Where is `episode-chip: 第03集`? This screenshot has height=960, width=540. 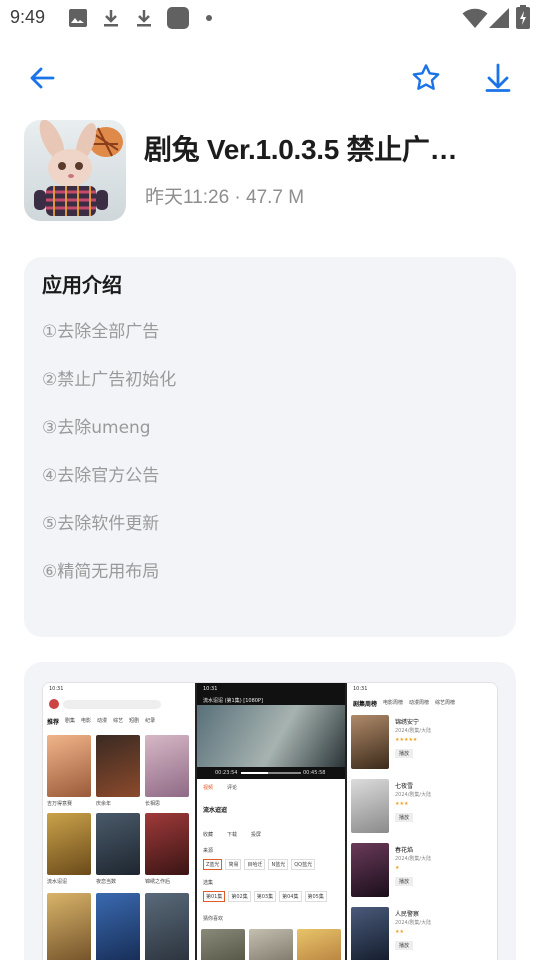
episode-chip: 第03集 is located at coordinates (265, 896).